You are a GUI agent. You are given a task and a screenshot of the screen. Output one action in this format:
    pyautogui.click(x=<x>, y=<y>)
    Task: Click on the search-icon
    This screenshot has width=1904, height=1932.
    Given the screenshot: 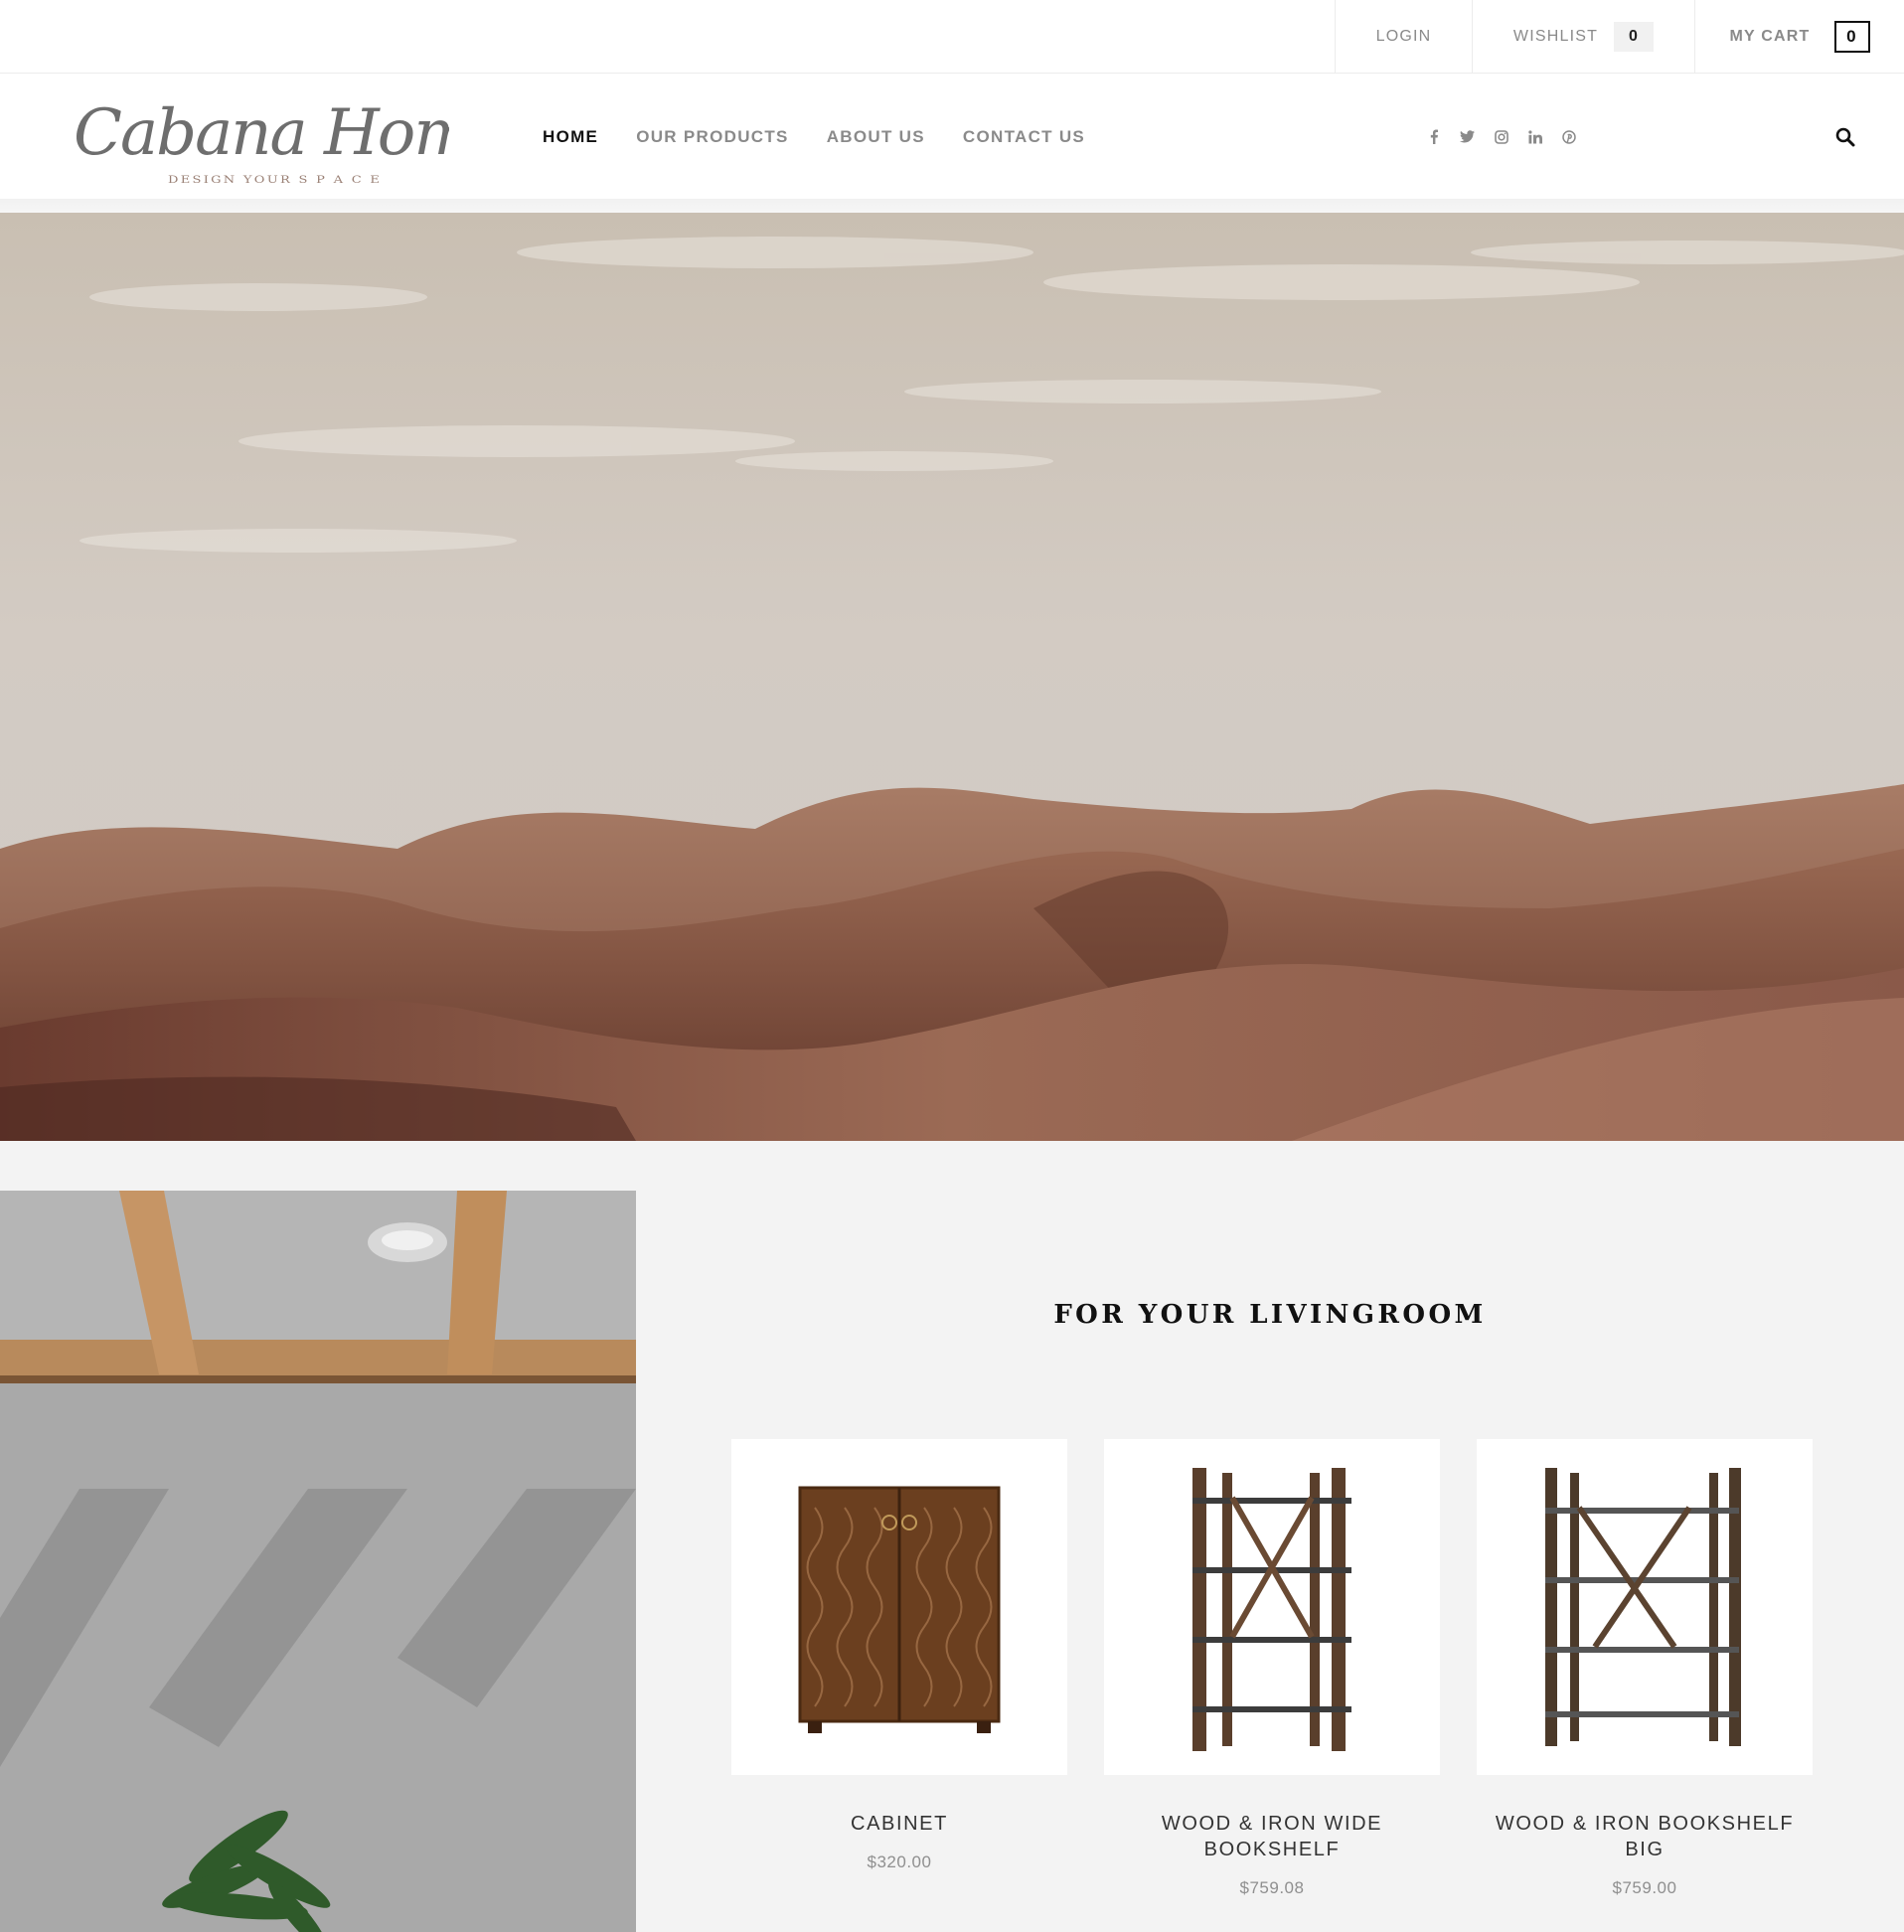 What is the action you would take?
    pyautogui.click(x=1845, y=137)
    